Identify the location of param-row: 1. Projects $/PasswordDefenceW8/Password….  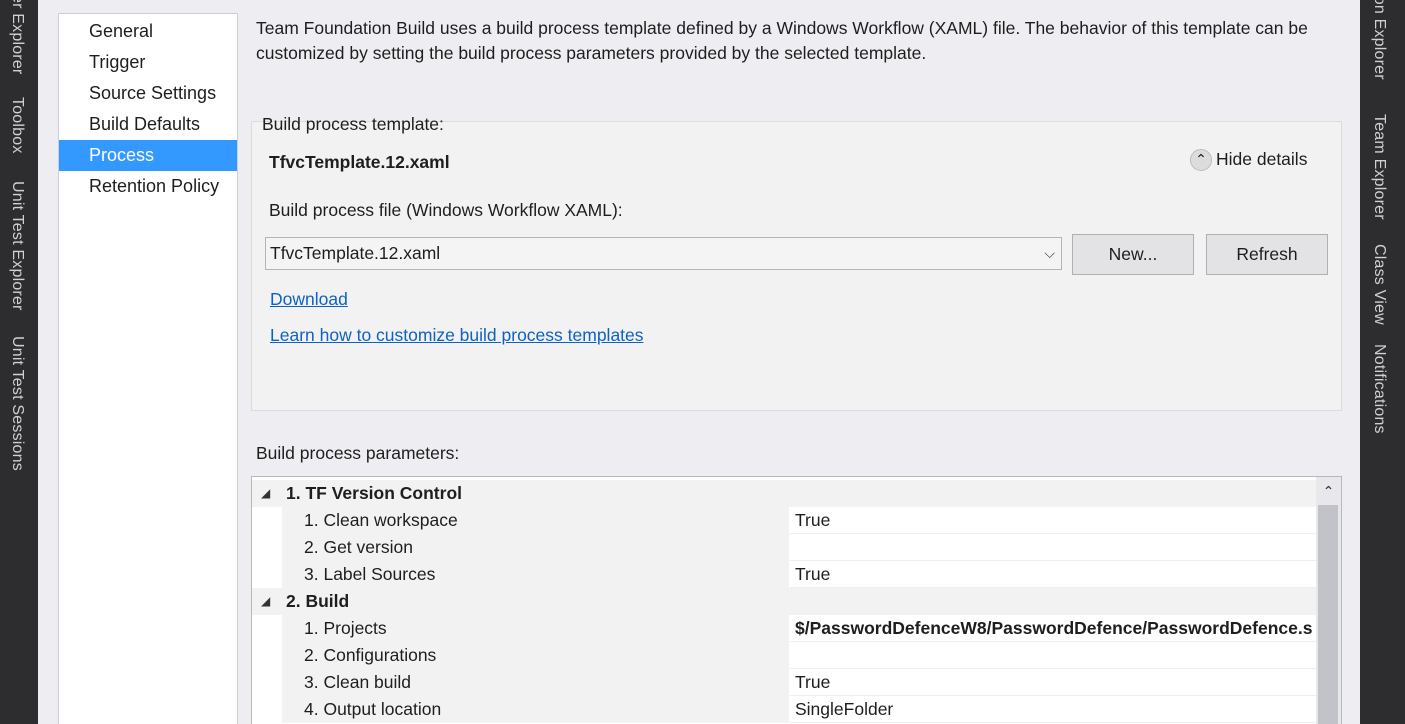
(784, 628).